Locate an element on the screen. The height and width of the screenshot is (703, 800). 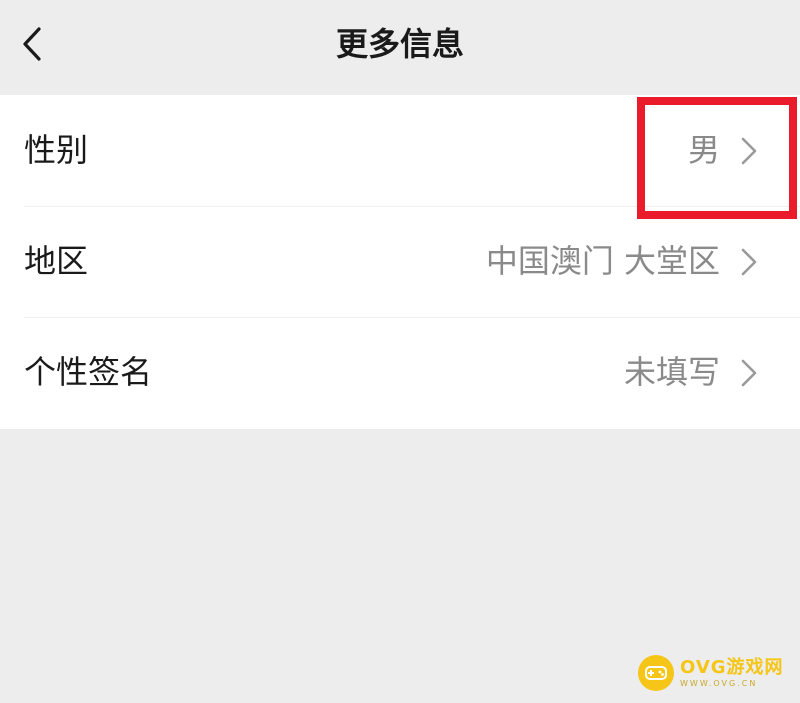
signature-value: 未填写 is located at coordinates (671, 372).